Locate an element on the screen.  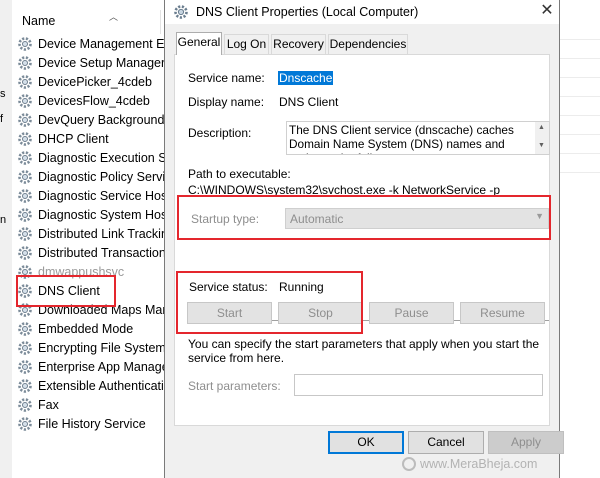
pause-button: Pause is located at coordinates (411, 313).